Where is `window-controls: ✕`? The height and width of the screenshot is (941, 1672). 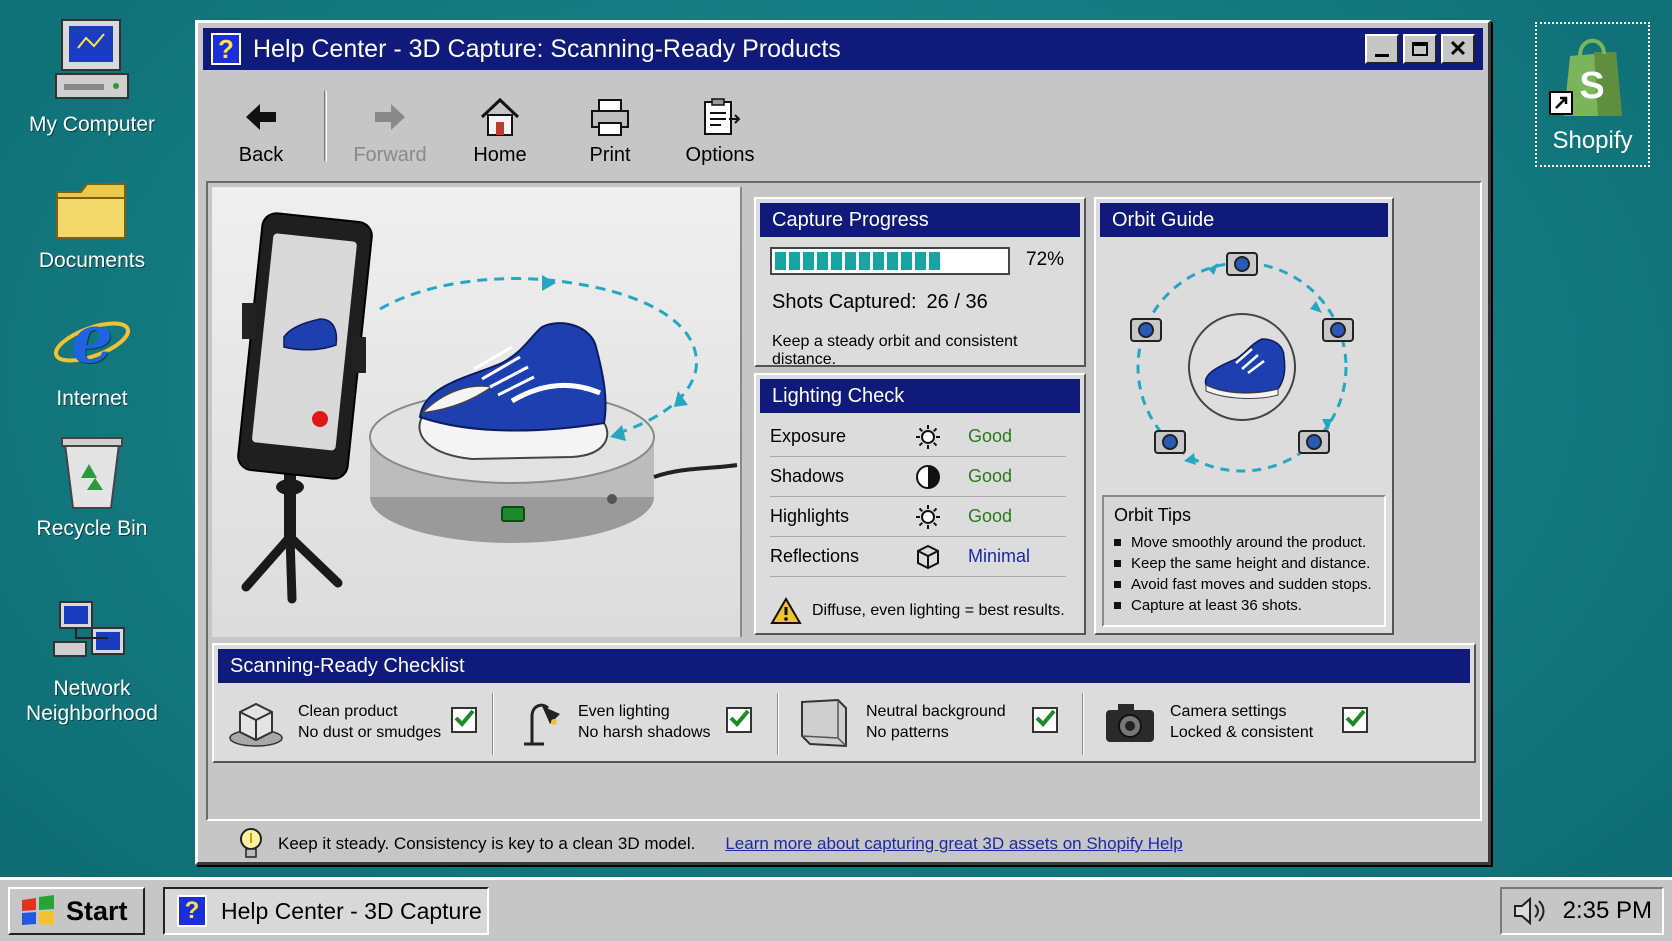
window-controls: ✕ is located at coordinates (1420, 49).